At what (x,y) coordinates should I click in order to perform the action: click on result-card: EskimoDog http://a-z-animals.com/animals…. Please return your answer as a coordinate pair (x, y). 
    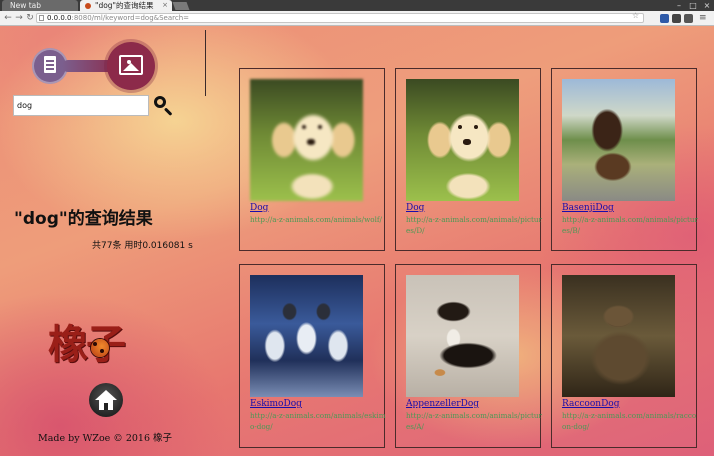
    Looking at the image, I should click on (312, 356).